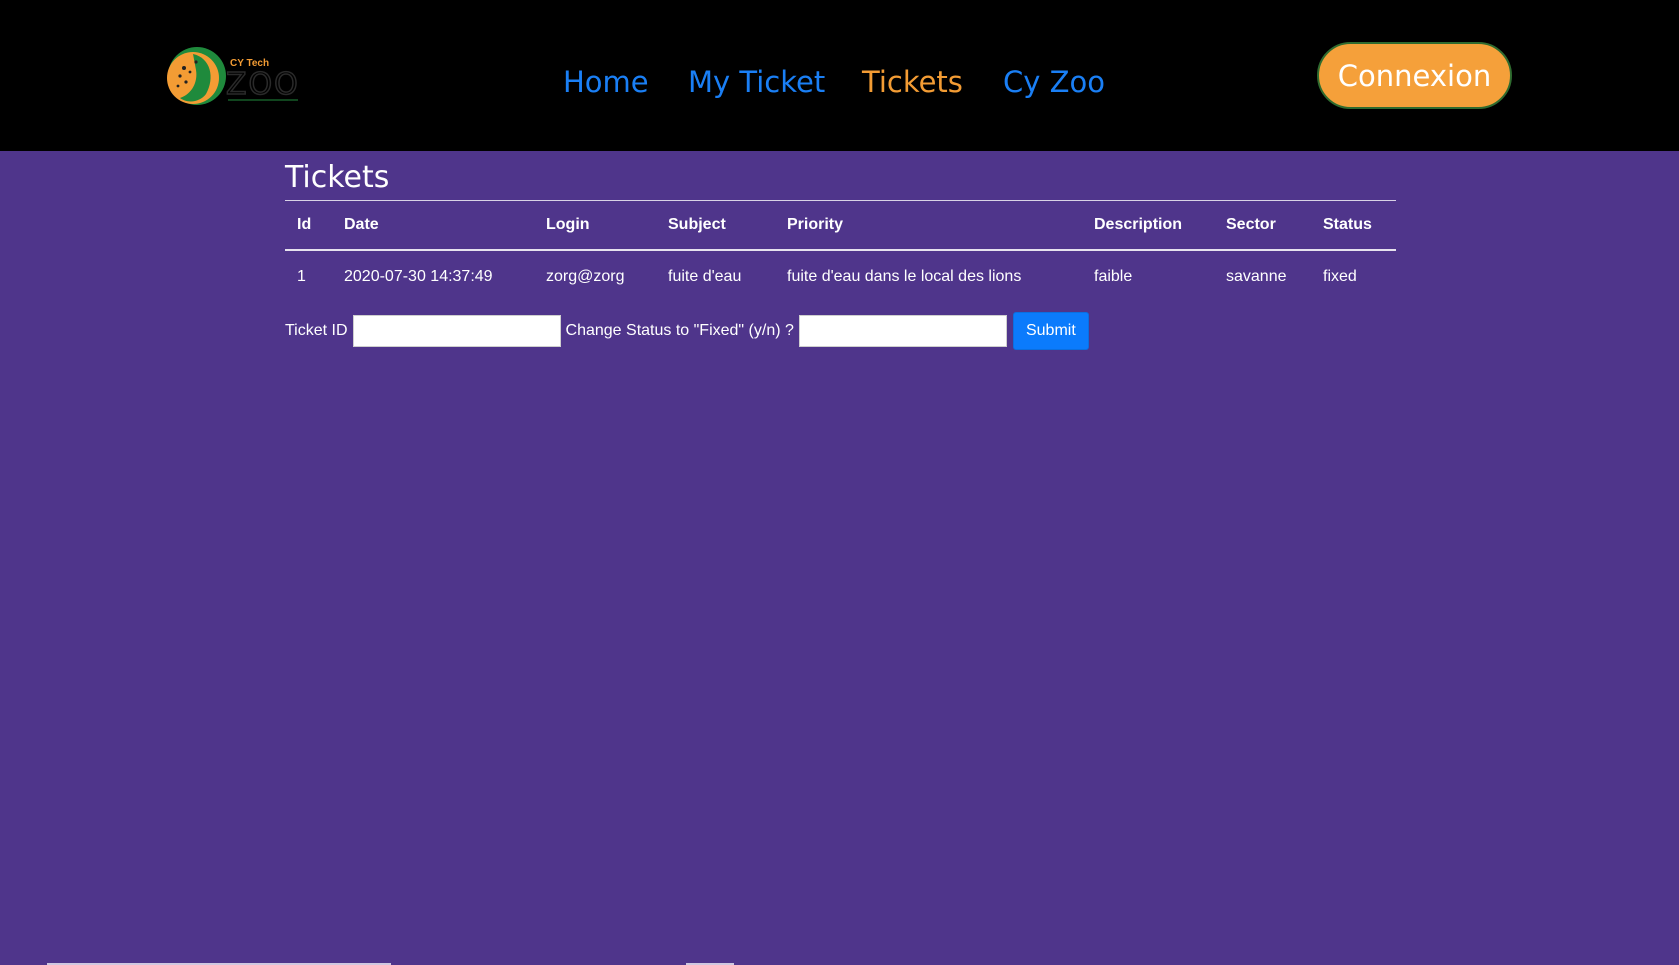 The height and width of the screenshot is (965, 1679). What do you see at coordinates (456, 331) in the screenshot?
I see `ticket-id-input` at bounding box center [456, 331].